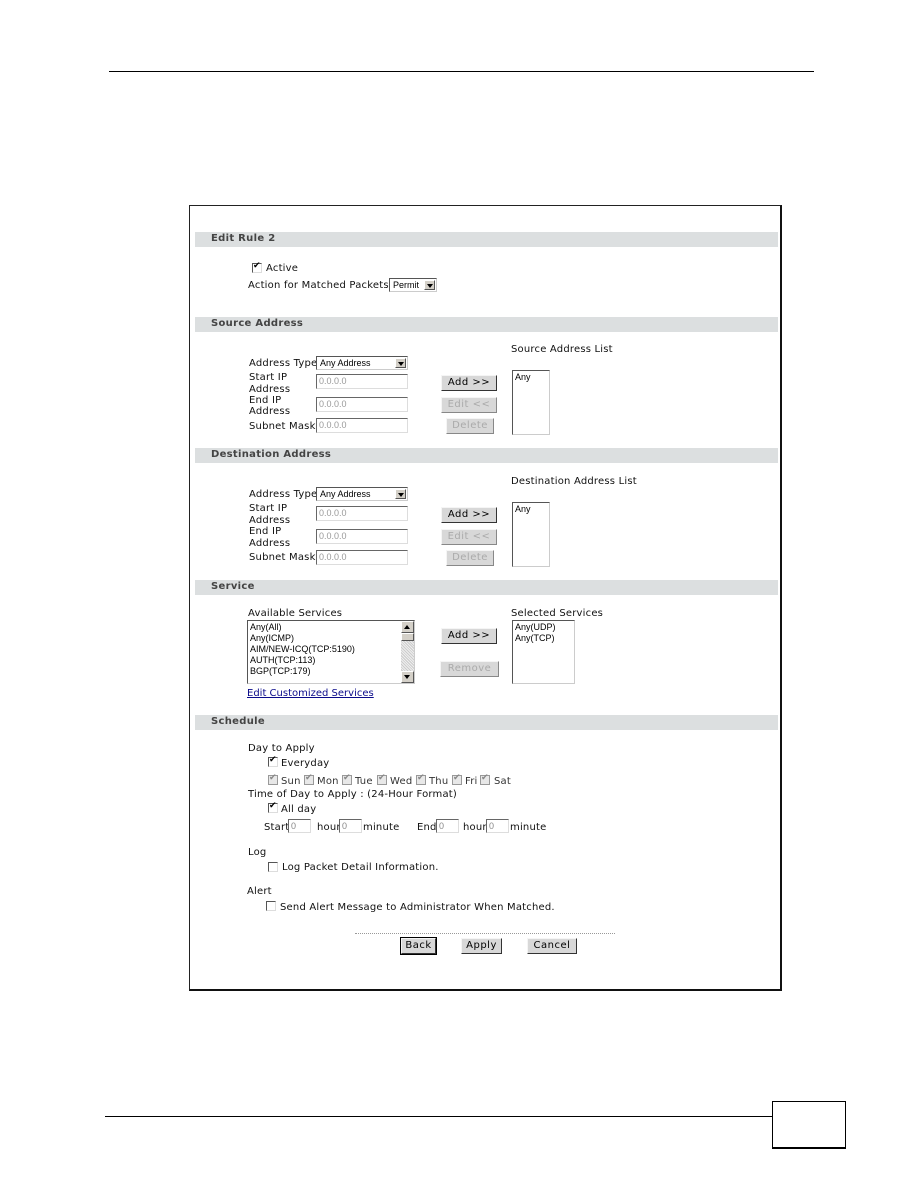  What do you see at coordinates (257, 323) in the screenshot?
I see `section-title: Source Address` at bounding box center [257, 323].